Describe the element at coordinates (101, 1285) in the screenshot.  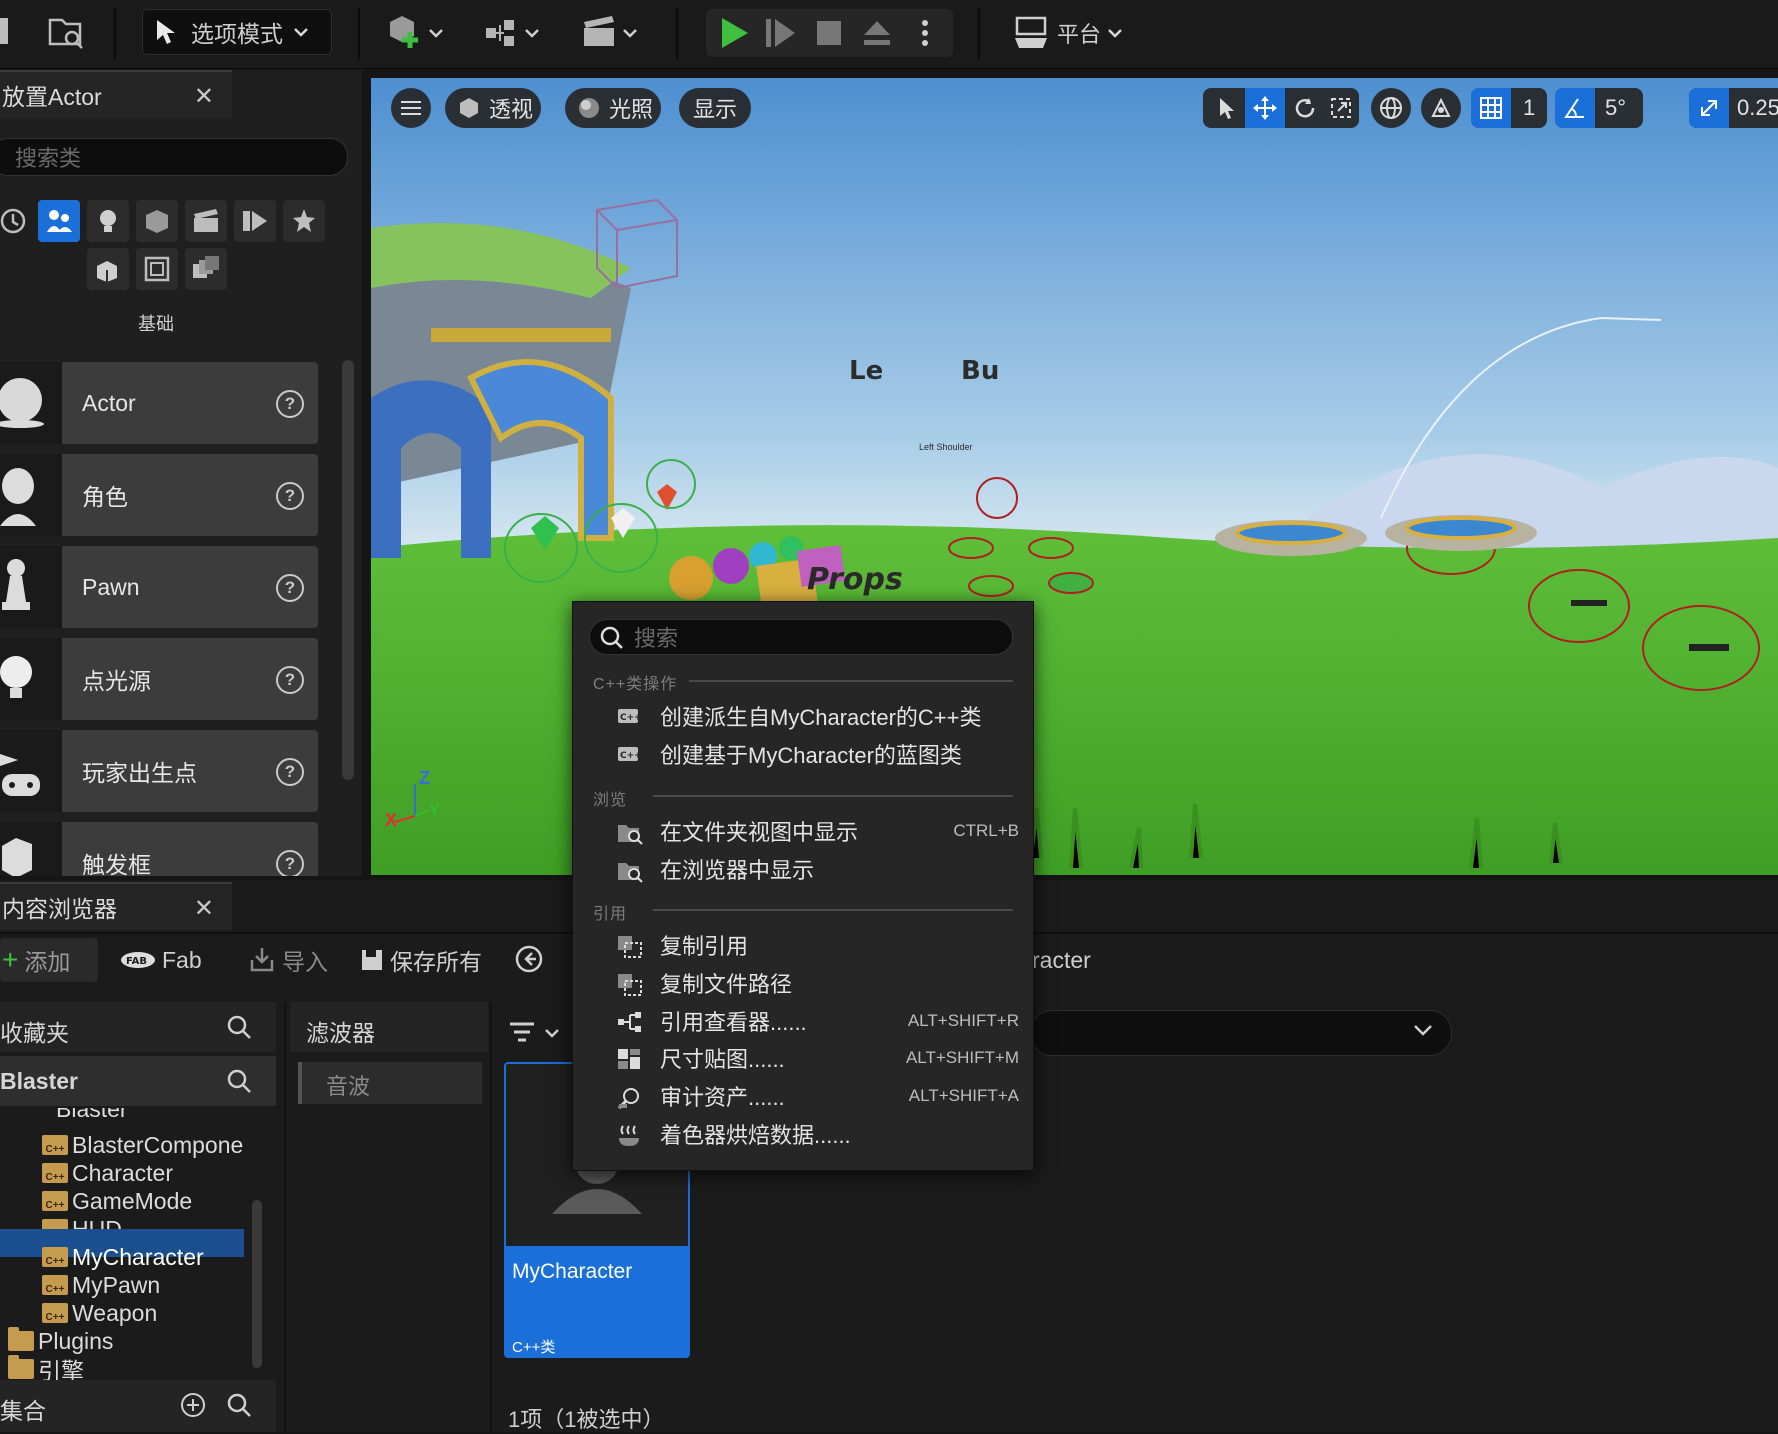
I see `tree-item-mypawn: C++ MyPawn` at that location.